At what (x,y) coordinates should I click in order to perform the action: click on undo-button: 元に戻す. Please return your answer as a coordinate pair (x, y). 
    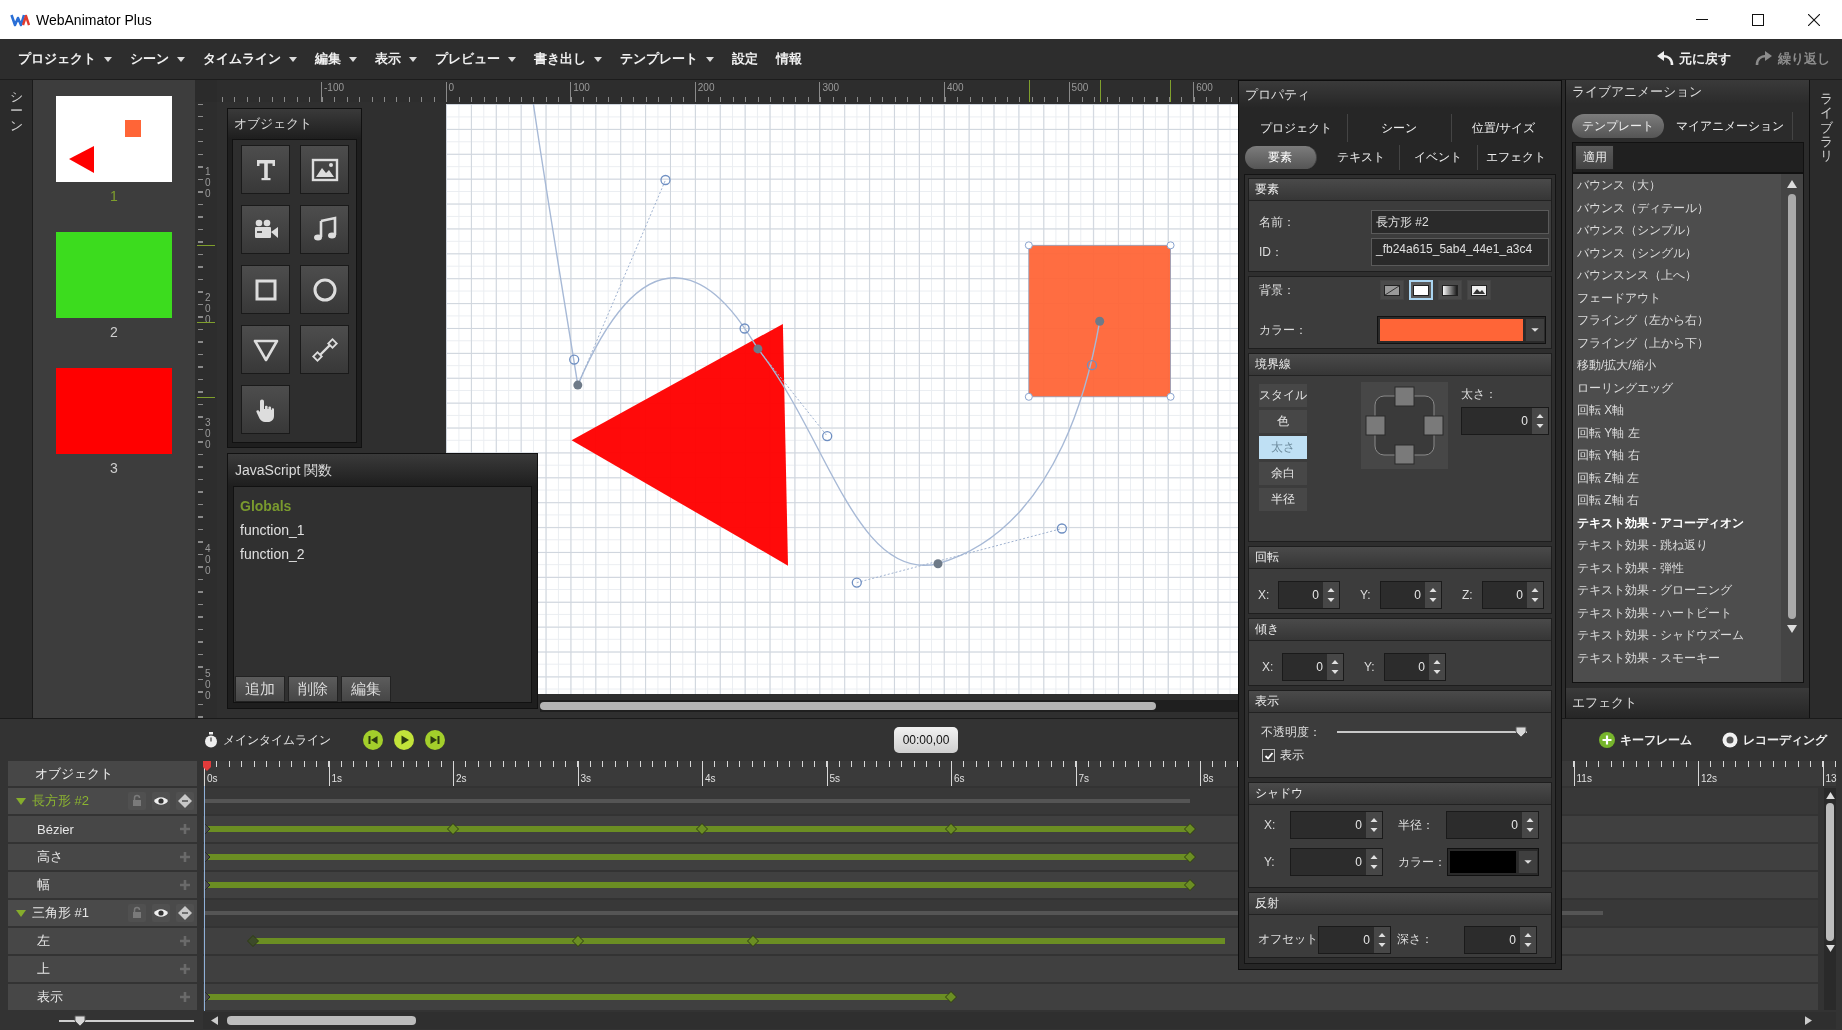
    Looking at the image, I should click on (1693, 59).